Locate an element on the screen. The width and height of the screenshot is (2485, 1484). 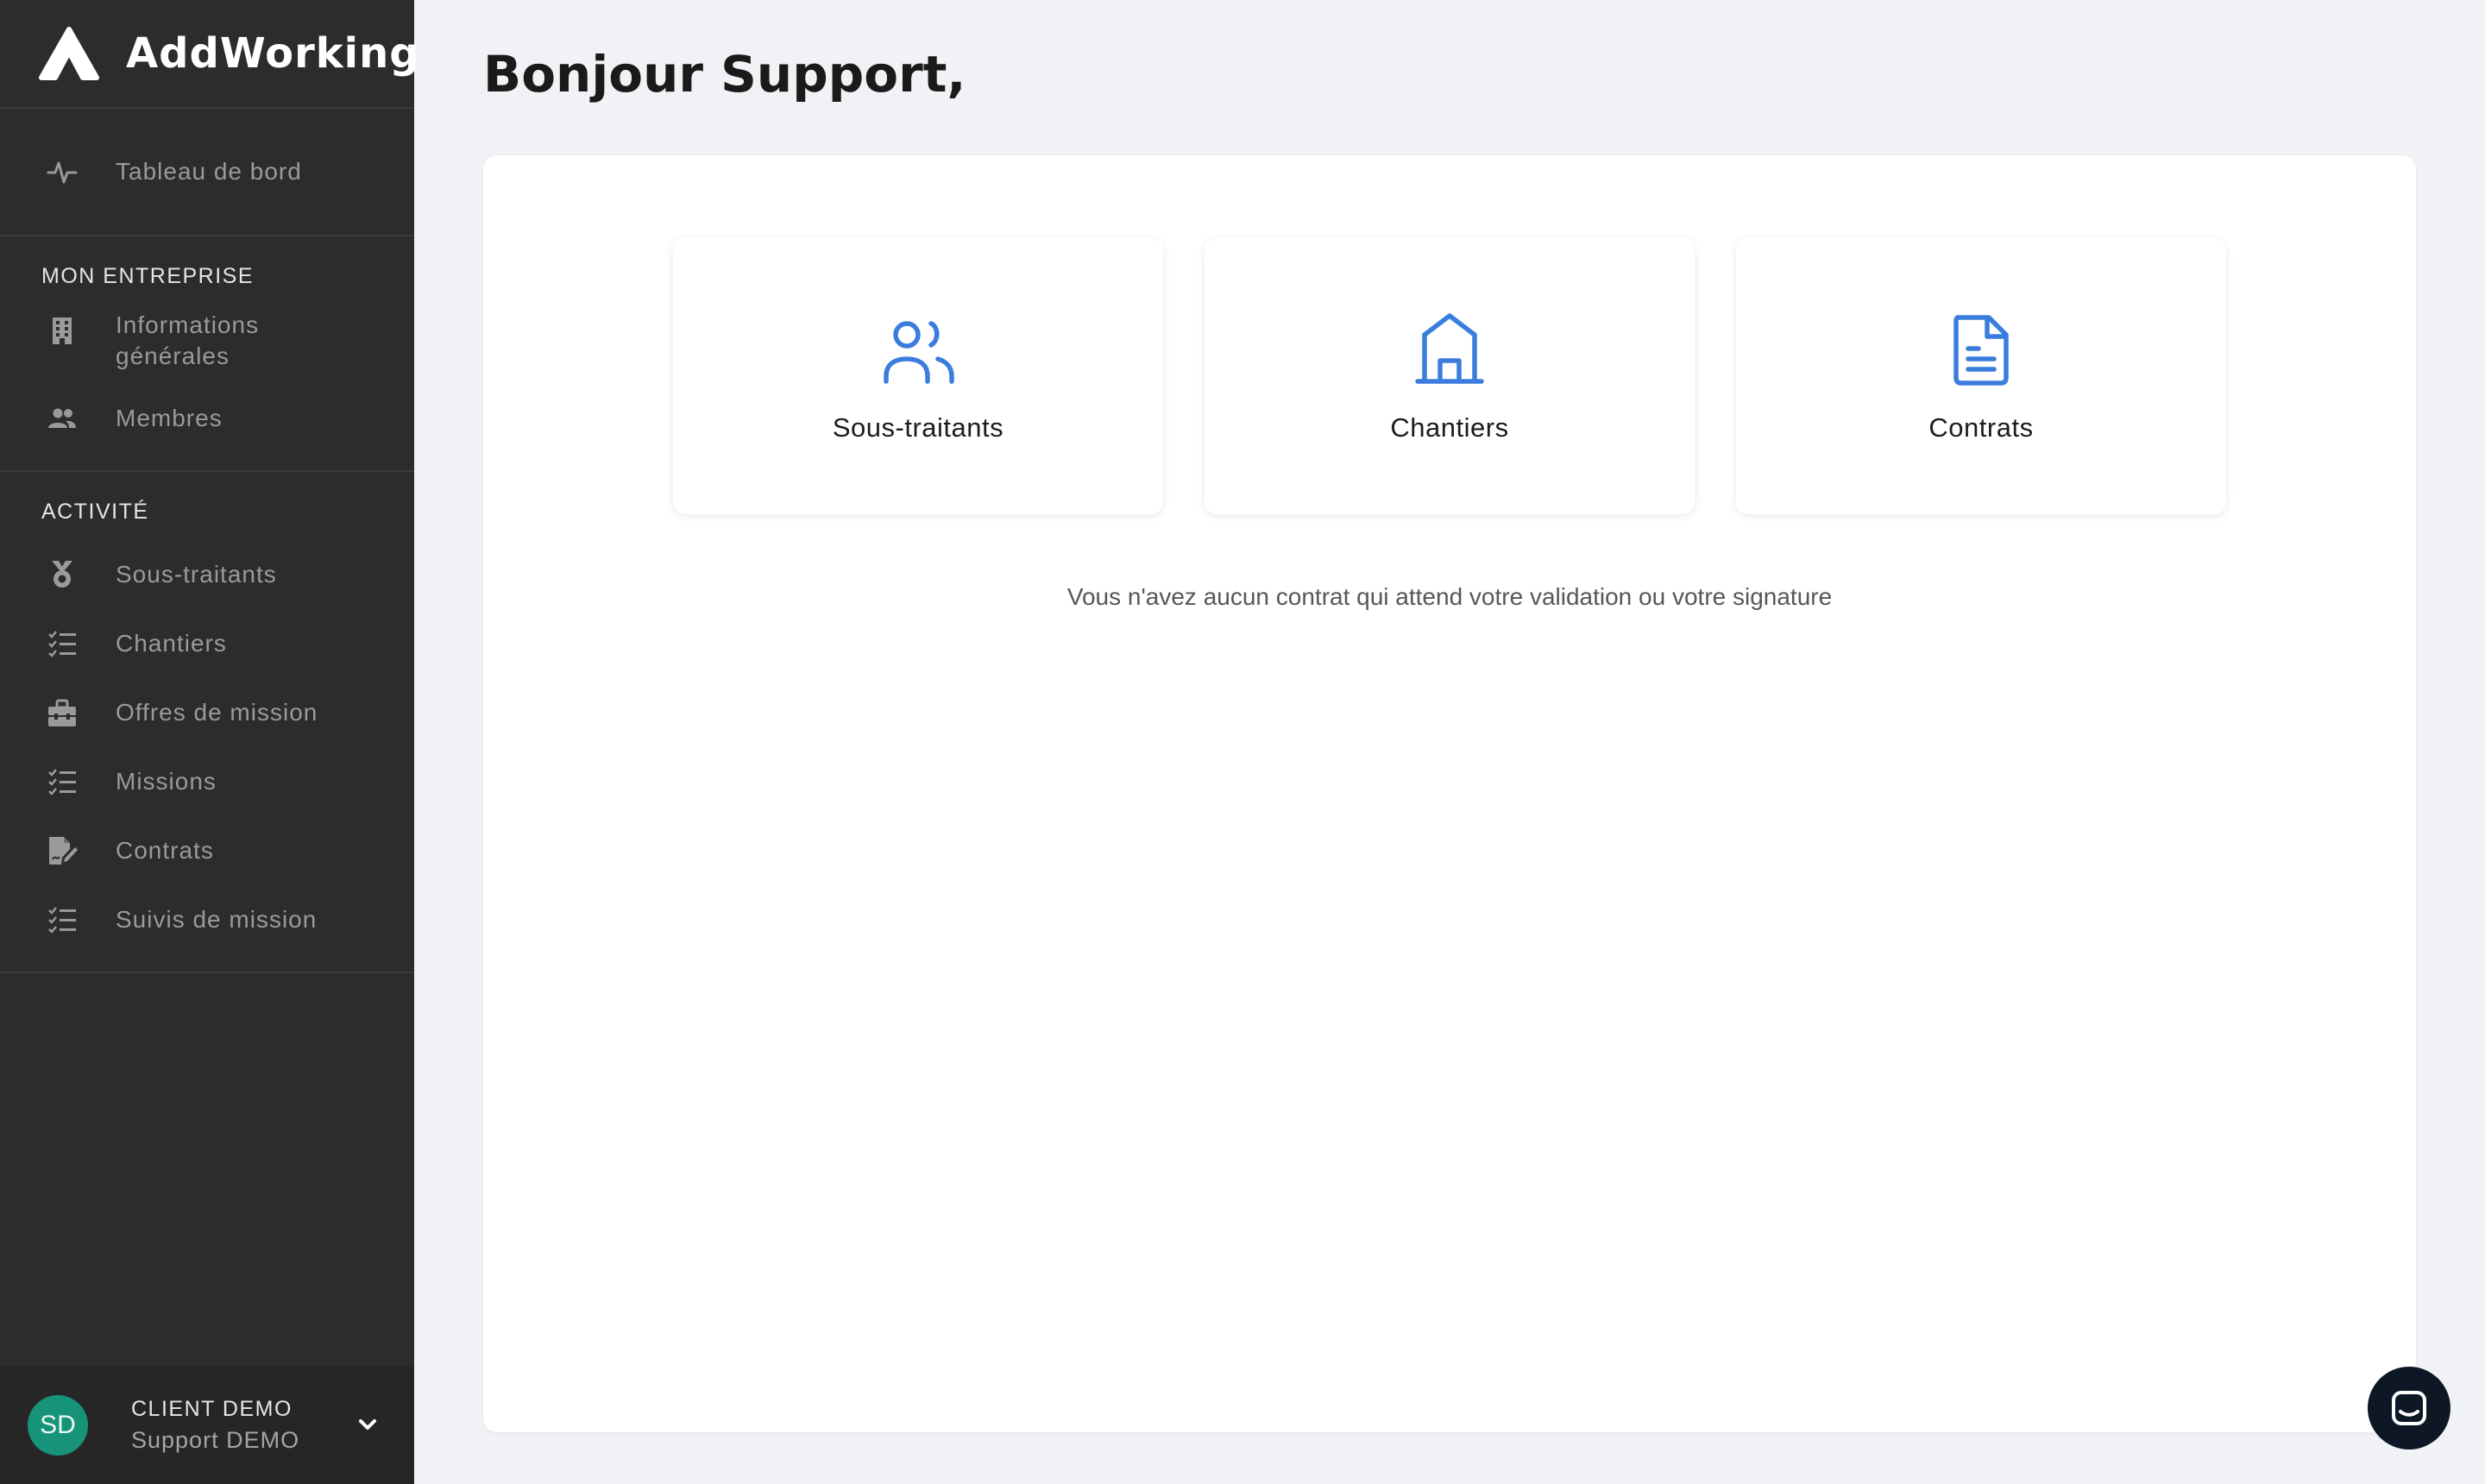
sidebar-item-label: Membres is located at coordinates (169, 418).